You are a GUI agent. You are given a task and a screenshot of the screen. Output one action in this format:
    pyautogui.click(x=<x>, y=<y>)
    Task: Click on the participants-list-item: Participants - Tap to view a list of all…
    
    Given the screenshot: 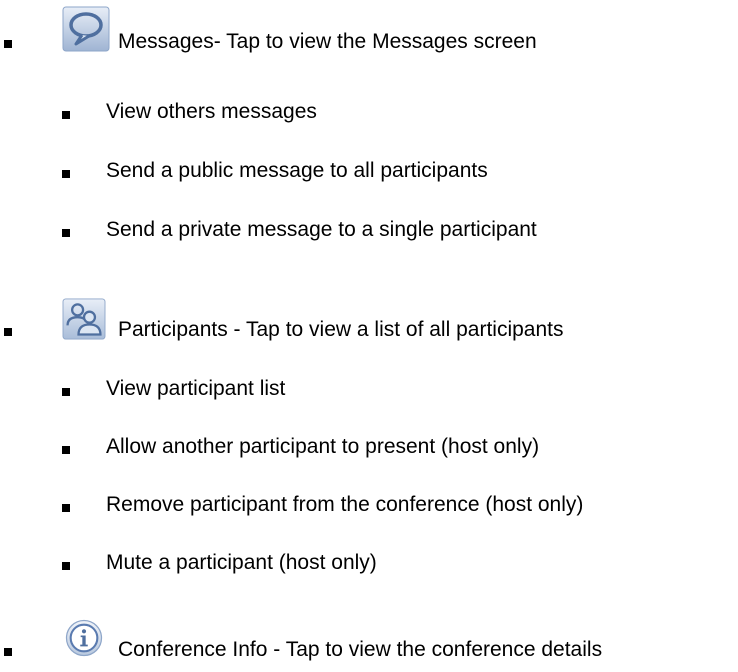 What is the action you would take?
    pyautogui.click(x=369, y=321)
    